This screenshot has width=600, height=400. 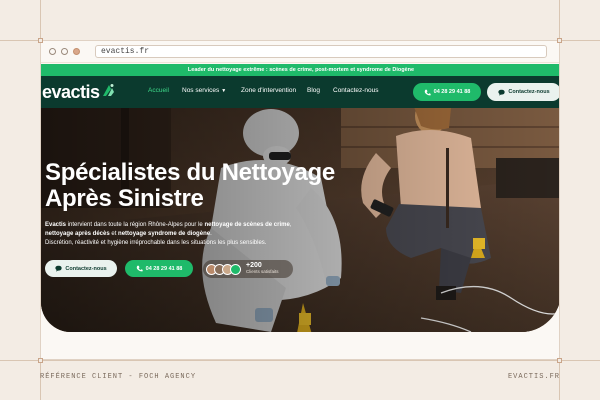 I want to click on hero-desc-bold3: nettoyage syndrome de diogène, so click(x=164, y=234).